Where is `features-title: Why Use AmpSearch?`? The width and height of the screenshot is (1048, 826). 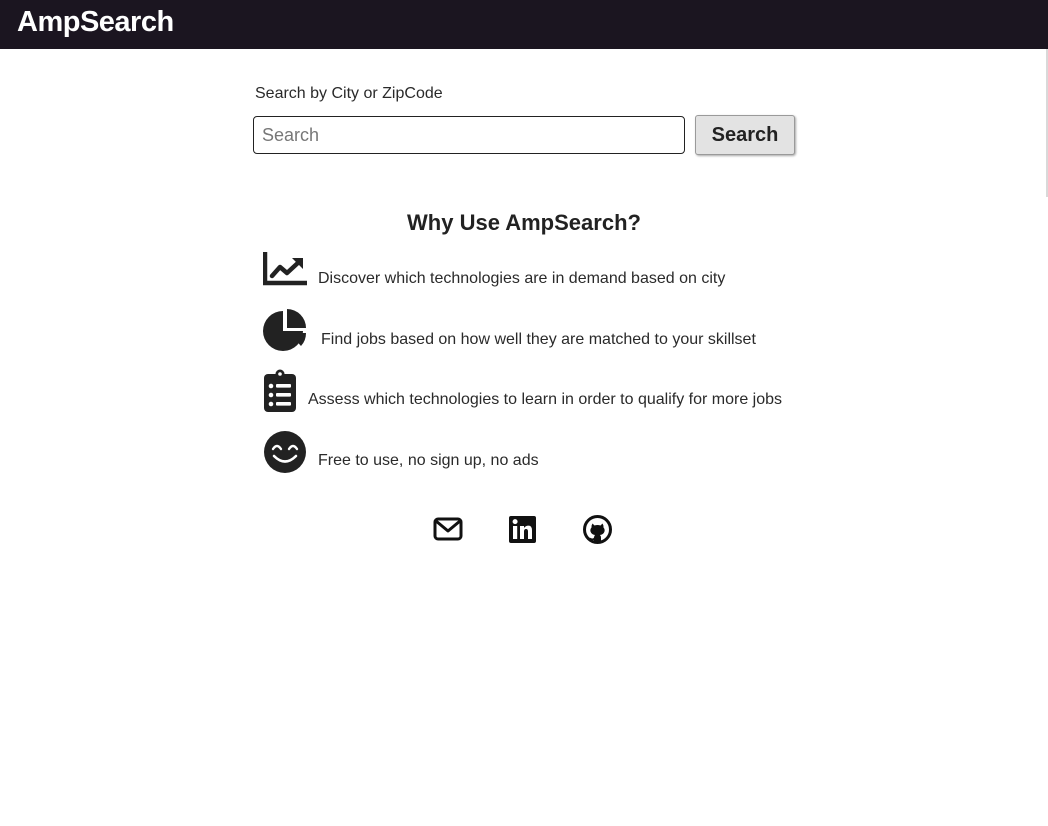
features-title: Why Use AmpSearch? is located at coordinates (524, 222).